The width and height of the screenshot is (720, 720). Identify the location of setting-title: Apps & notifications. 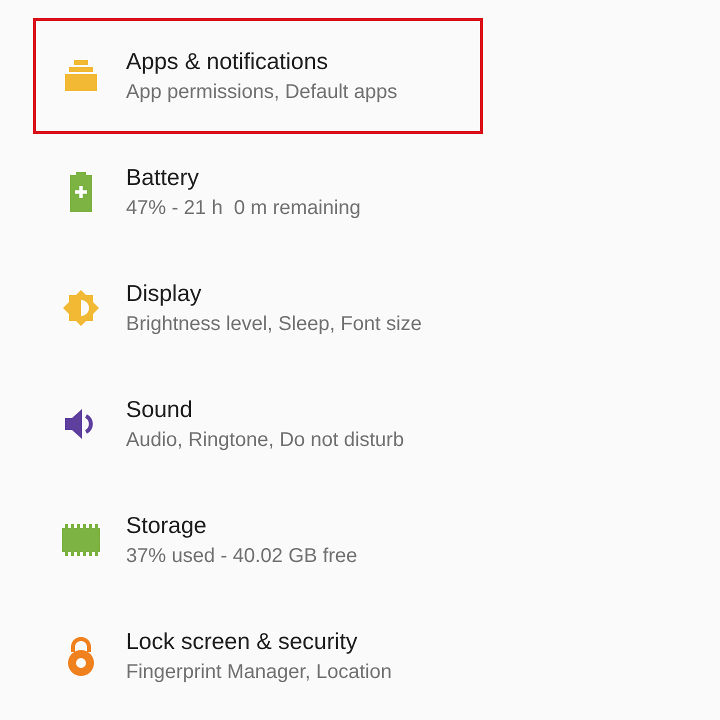
(228, 61).